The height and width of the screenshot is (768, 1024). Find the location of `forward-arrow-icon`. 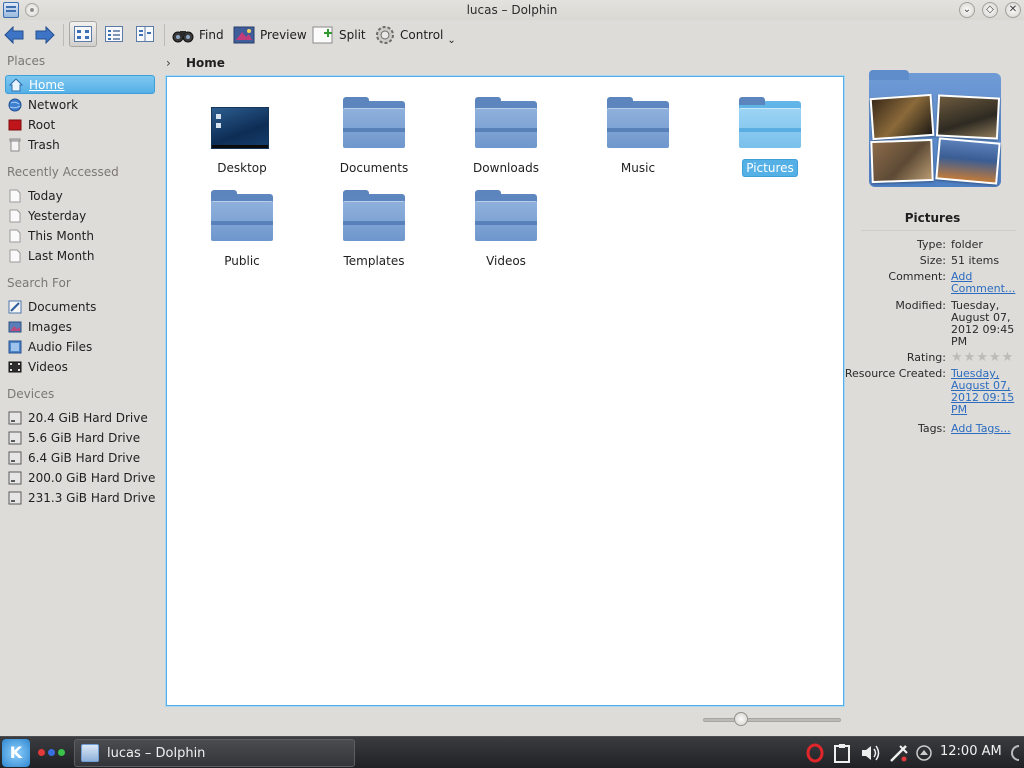

forward-arrow-icon is located at coordinates (45, 35).